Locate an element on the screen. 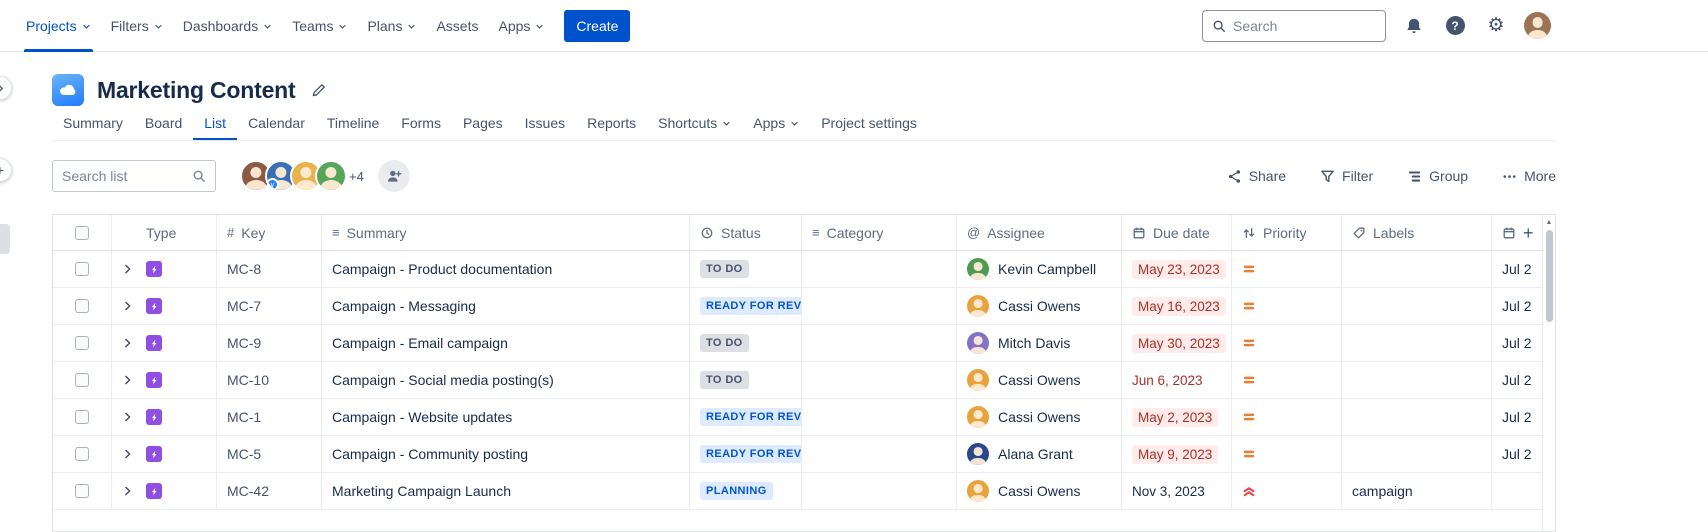 This screenshot has height=532, width=1708. global-search-input is located at coordinates (1304, 25).